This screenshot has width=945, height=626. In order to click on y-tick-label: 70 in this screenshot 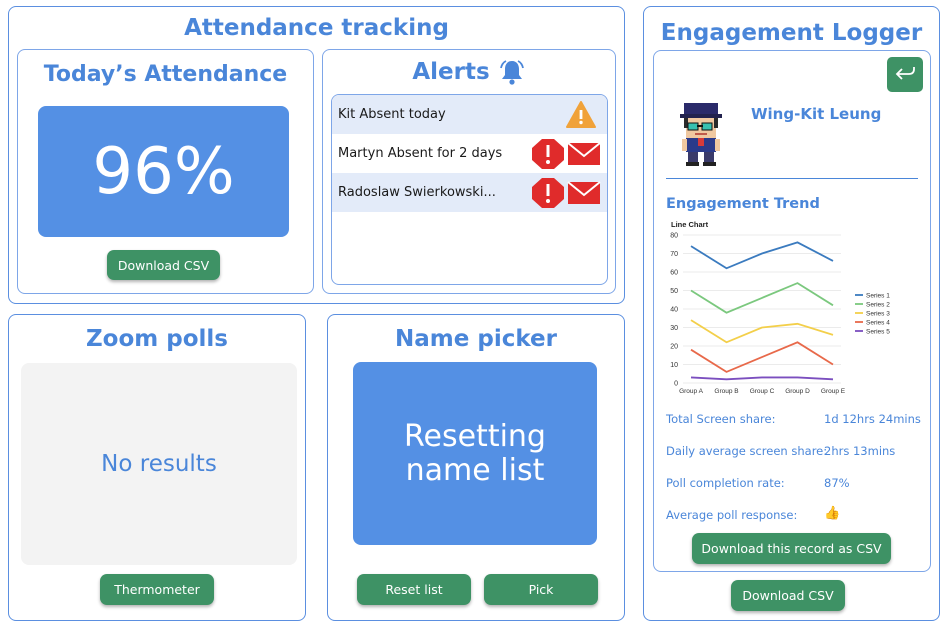, I will do `click(674, 254)`.